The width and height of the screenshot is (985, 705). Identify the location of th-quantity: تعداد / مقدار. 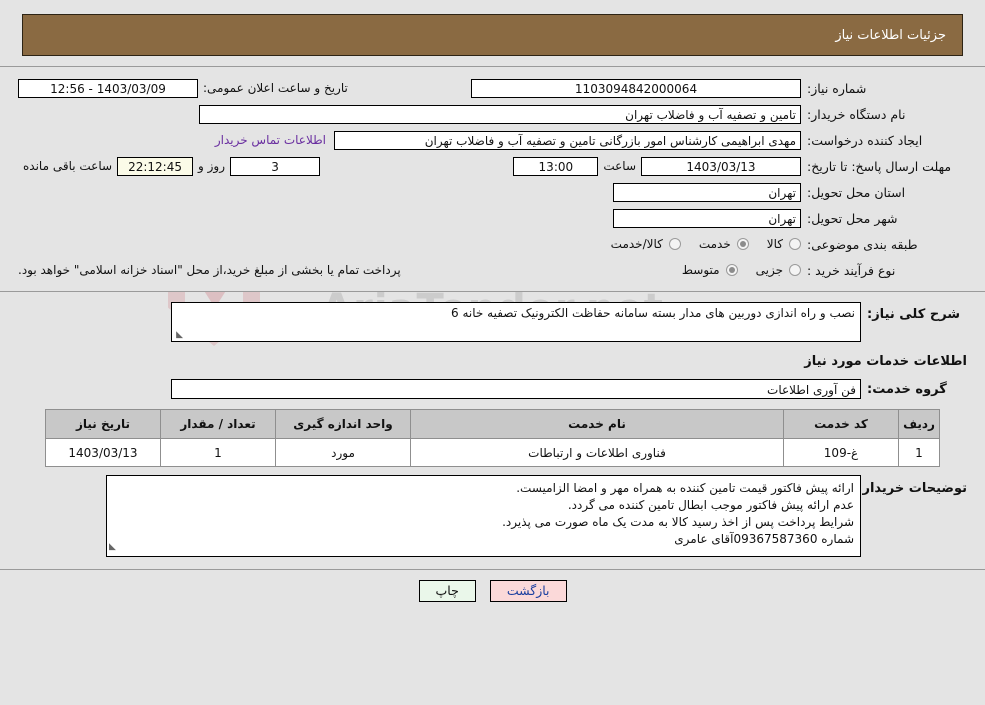
(218, 424).